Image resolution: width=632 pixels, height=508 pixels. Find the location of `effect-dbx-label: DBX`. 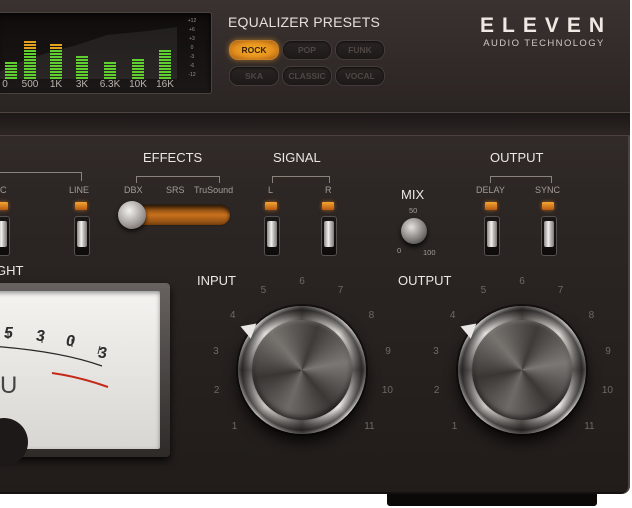

effect-dbx-label: DBX is located at coordinates (133, 190).